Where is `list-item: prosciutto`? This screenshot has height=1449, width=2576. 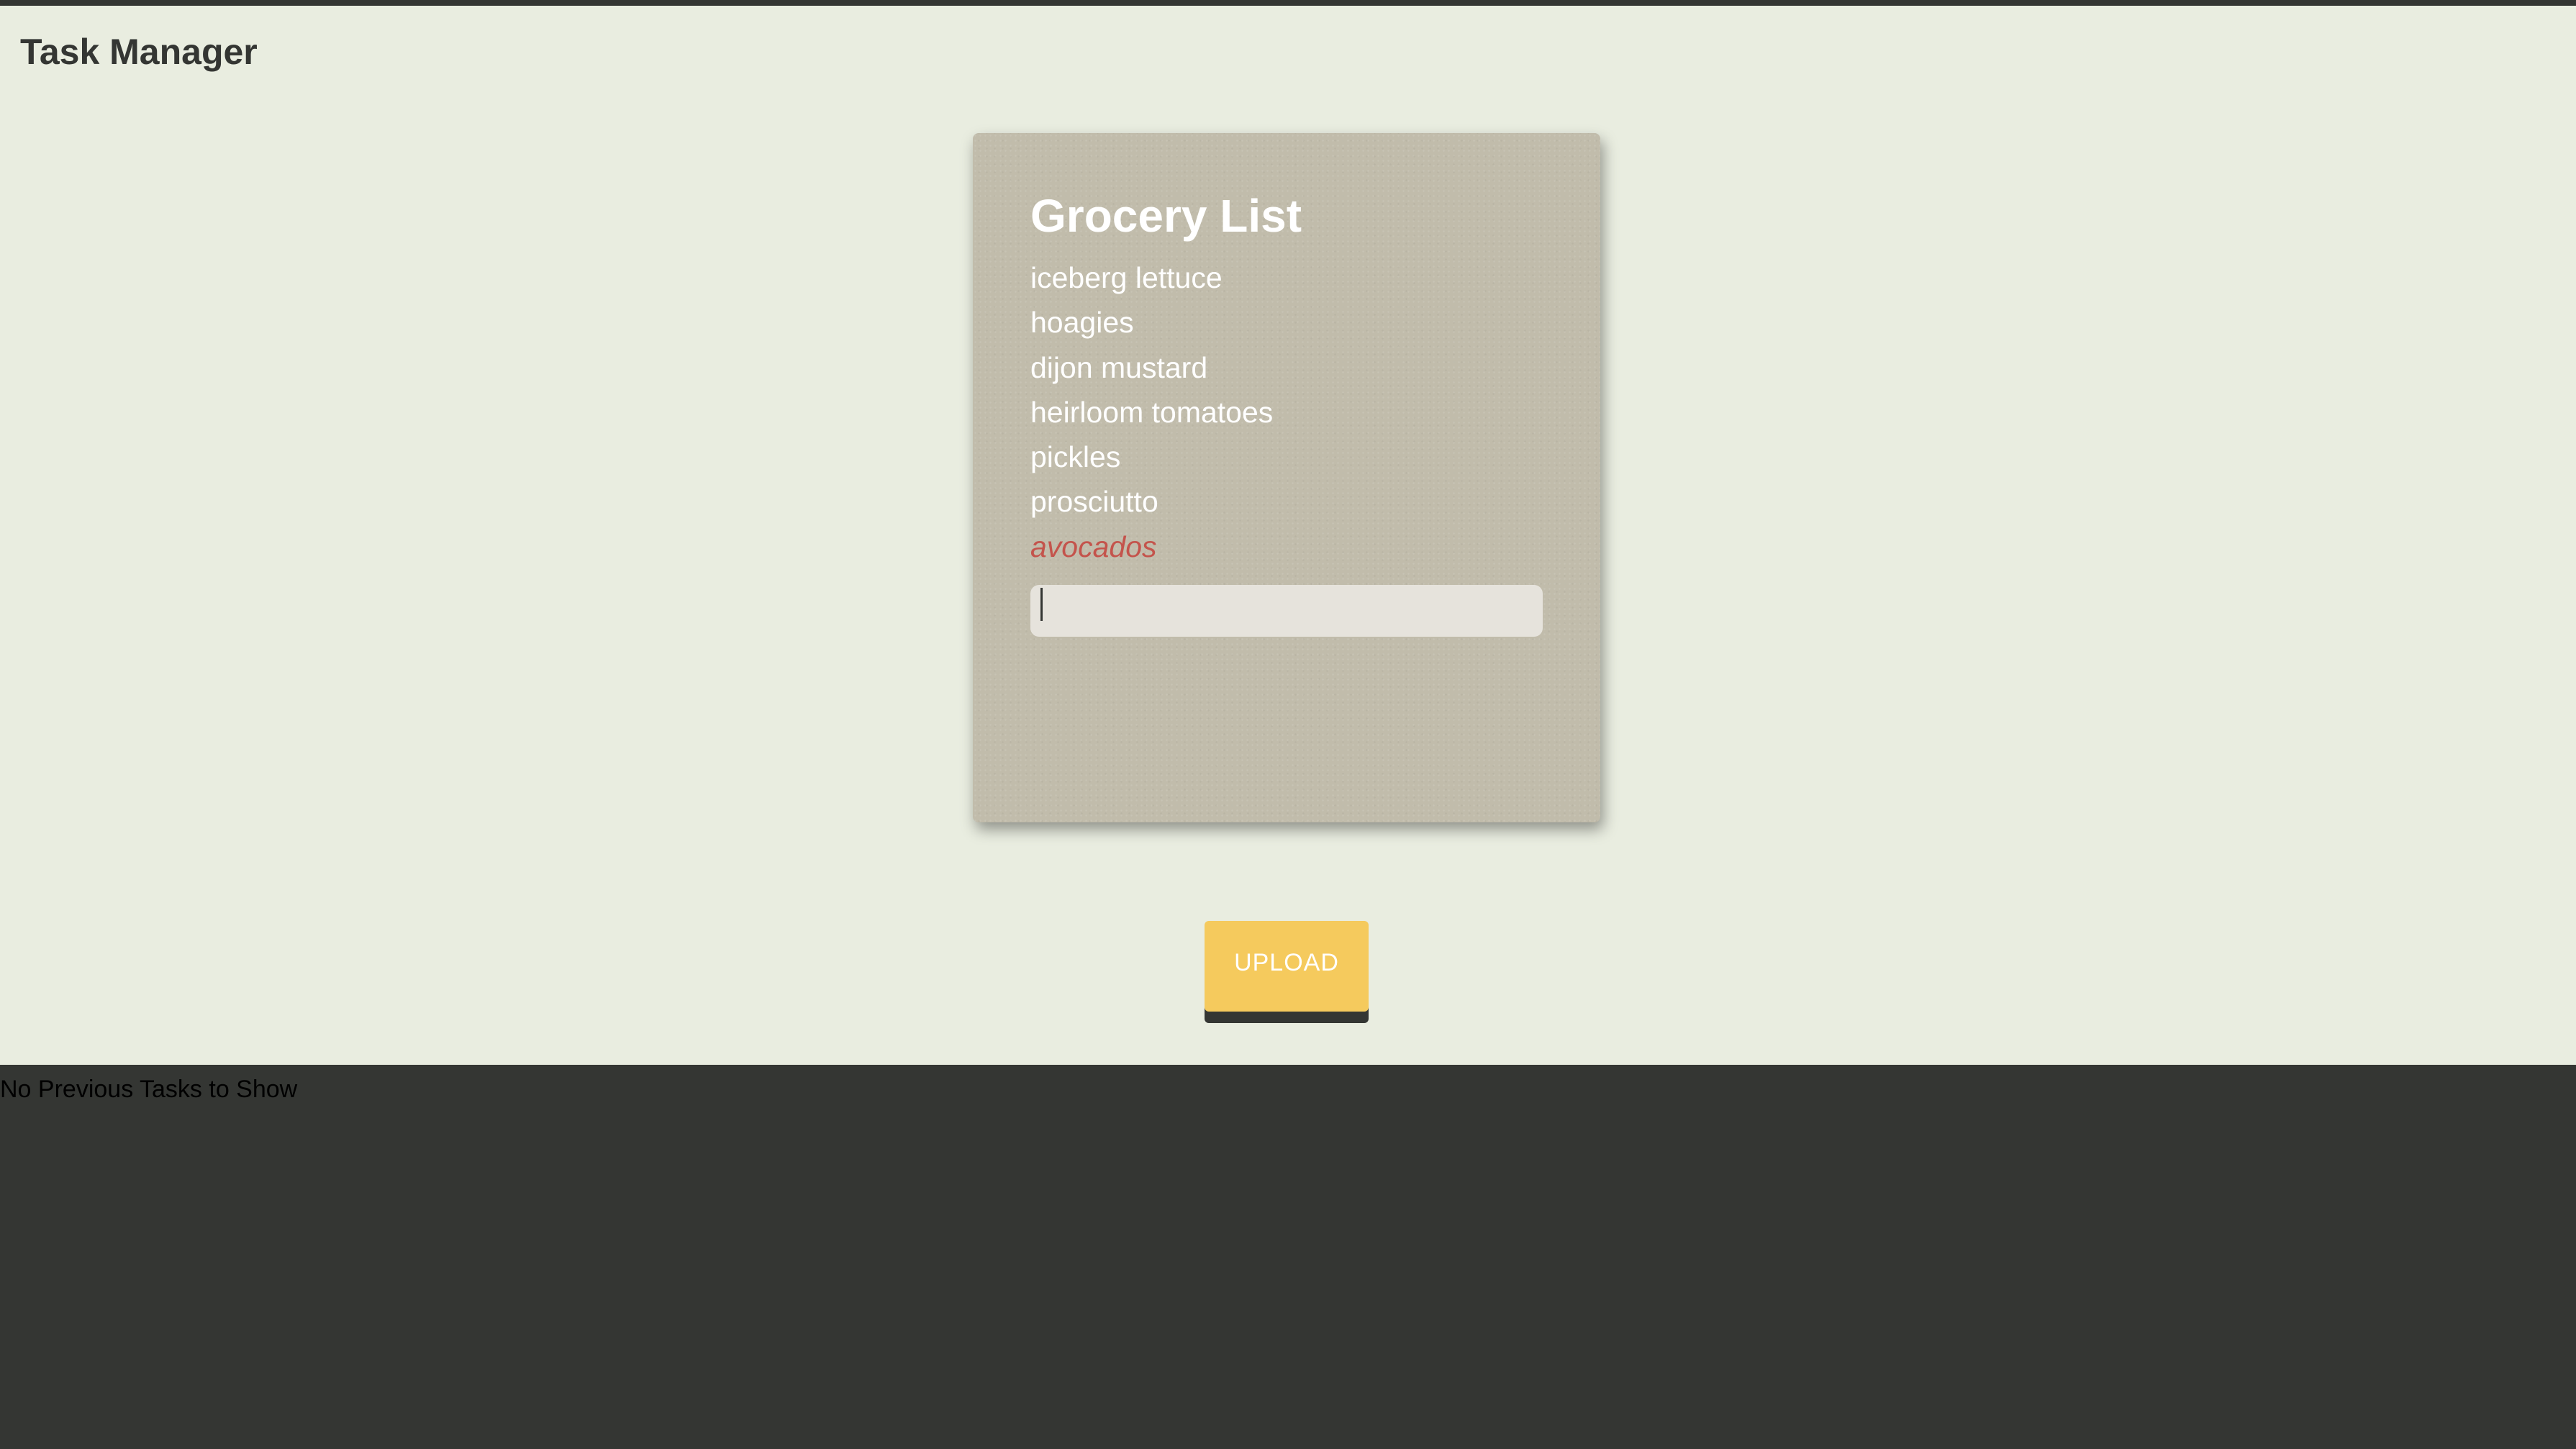 list-item: prosciutto is located at coordinates (1286, 501).